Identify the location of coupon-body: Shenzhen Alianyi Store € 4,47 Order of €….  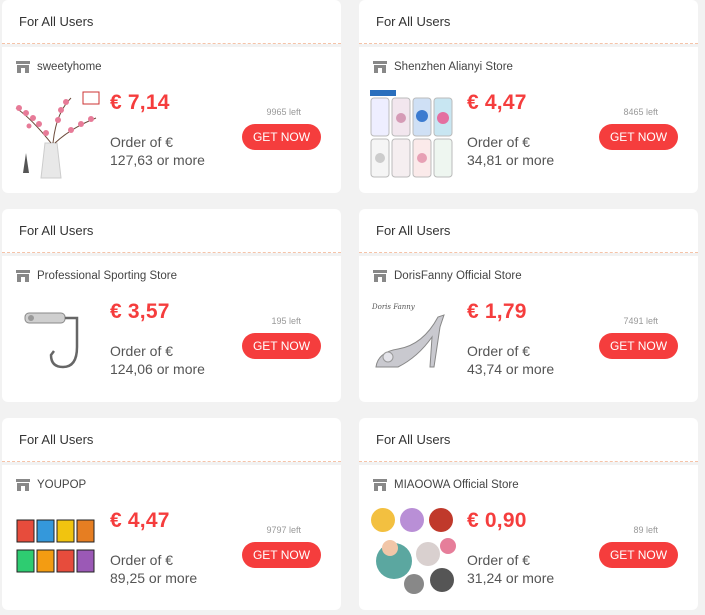
(528, 120).